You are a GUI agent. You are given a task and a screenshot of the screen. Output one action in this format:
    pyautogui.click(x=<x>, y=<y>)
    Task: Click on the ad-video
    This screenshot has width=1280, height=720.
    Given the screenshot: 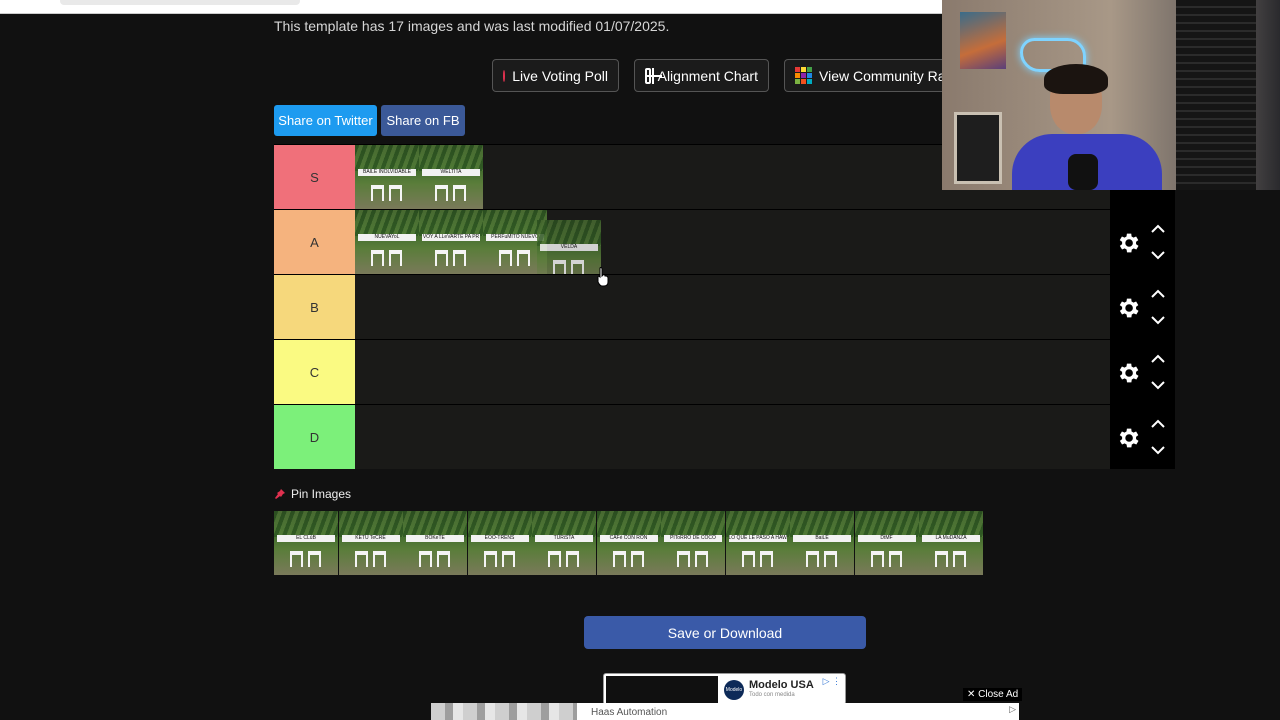 What is the action you would take?
    pyautogui.click(x=662, y=690)
    